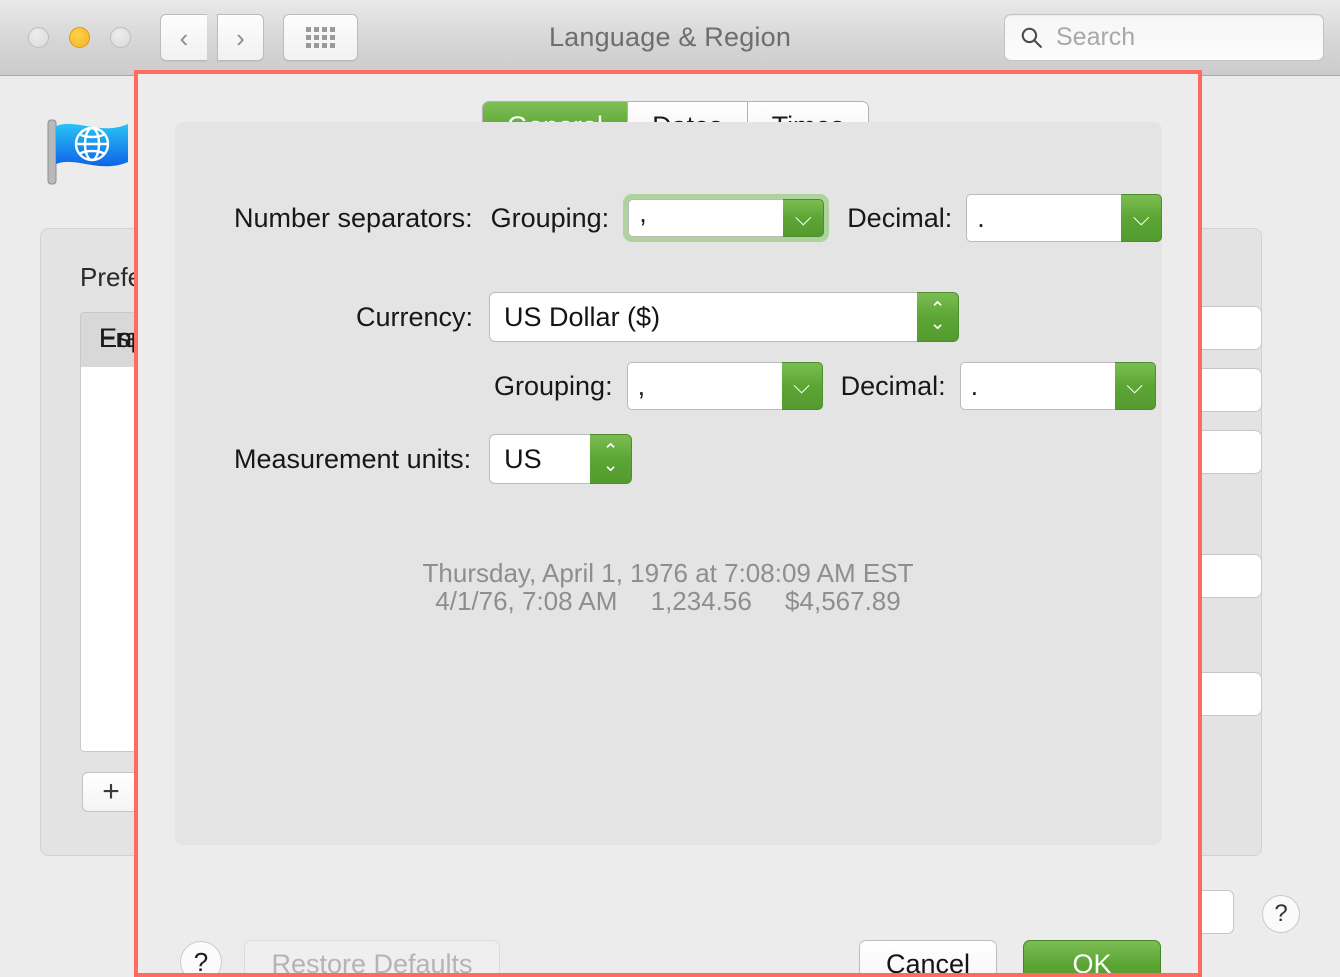 The height and width of the screenshot is (977, 1340). I want to click on ok-button: OK, so click(1092, 958).